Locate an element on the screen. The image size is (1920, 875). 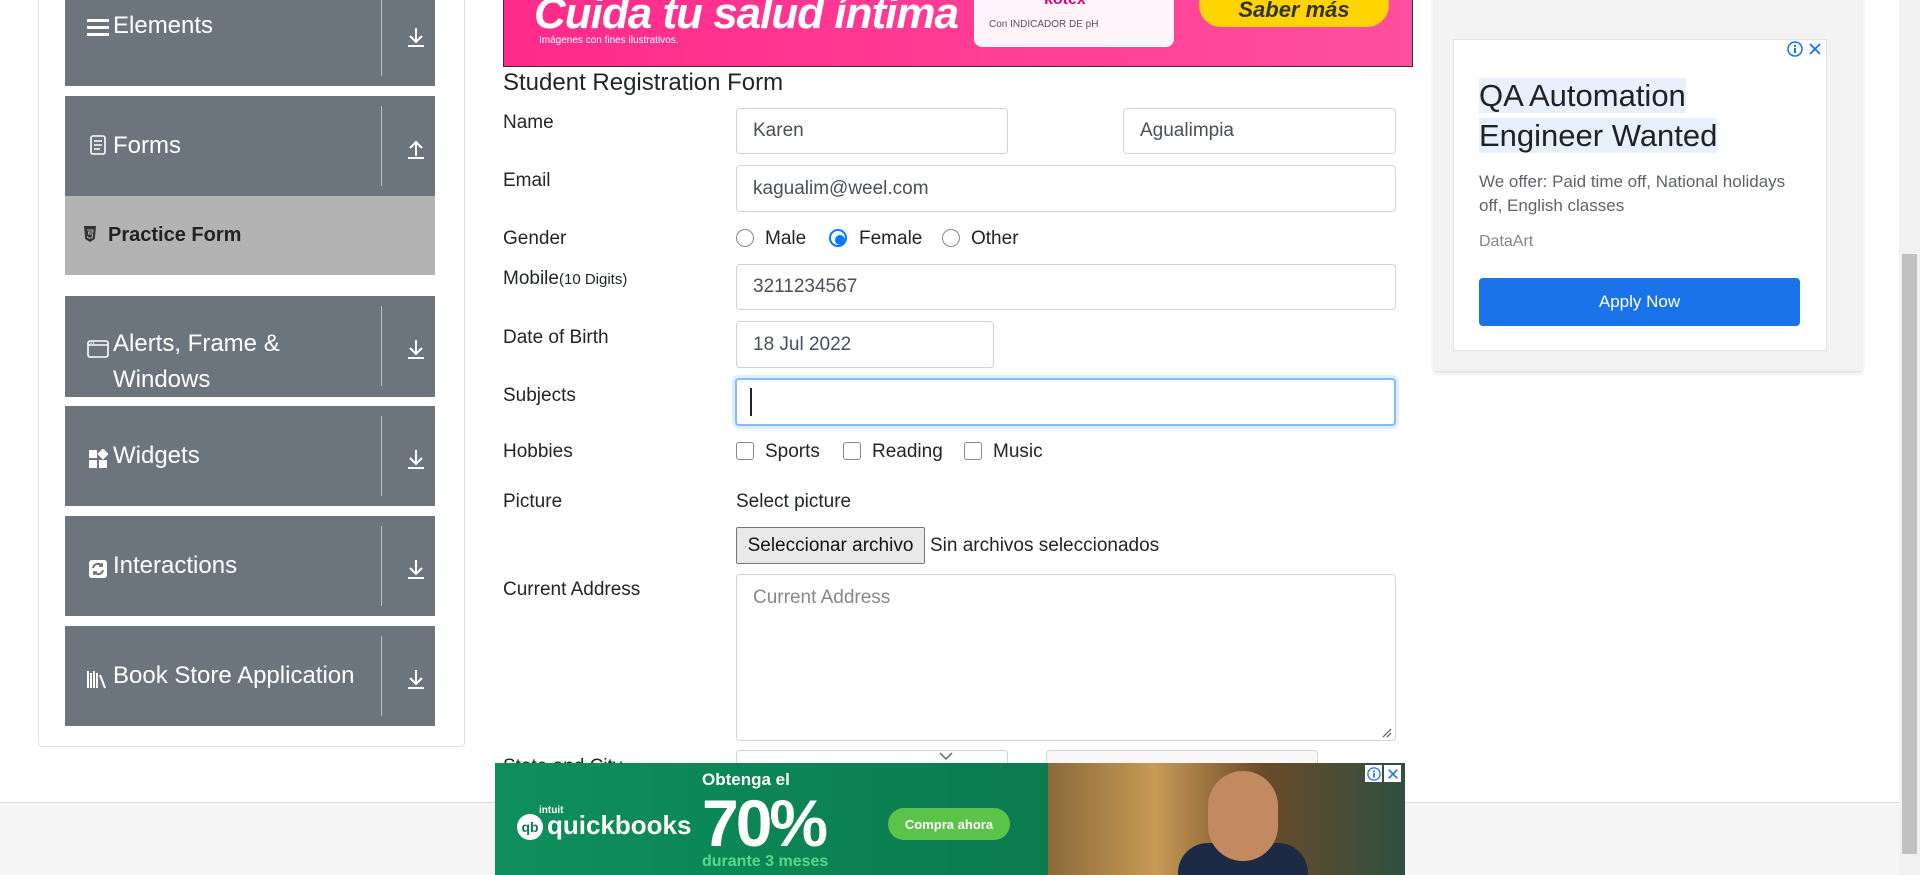
form-title: Student Registration Form is located at coordinates (643, 82).